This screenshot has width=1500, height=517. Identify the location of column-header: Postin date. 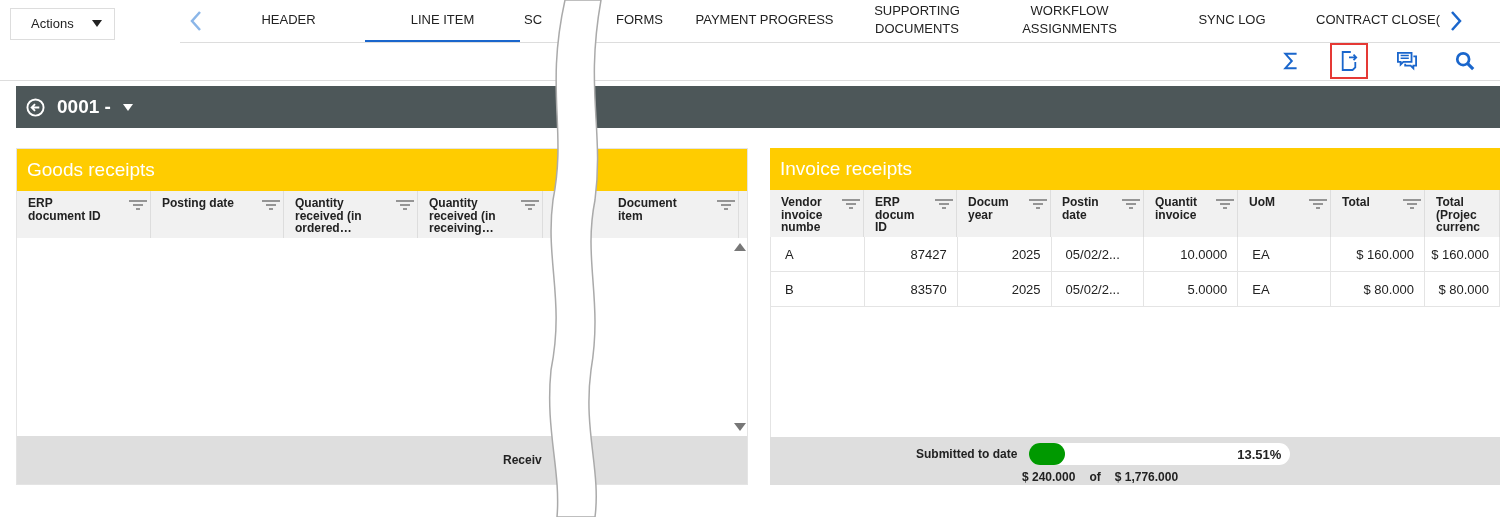
(1097, 213).